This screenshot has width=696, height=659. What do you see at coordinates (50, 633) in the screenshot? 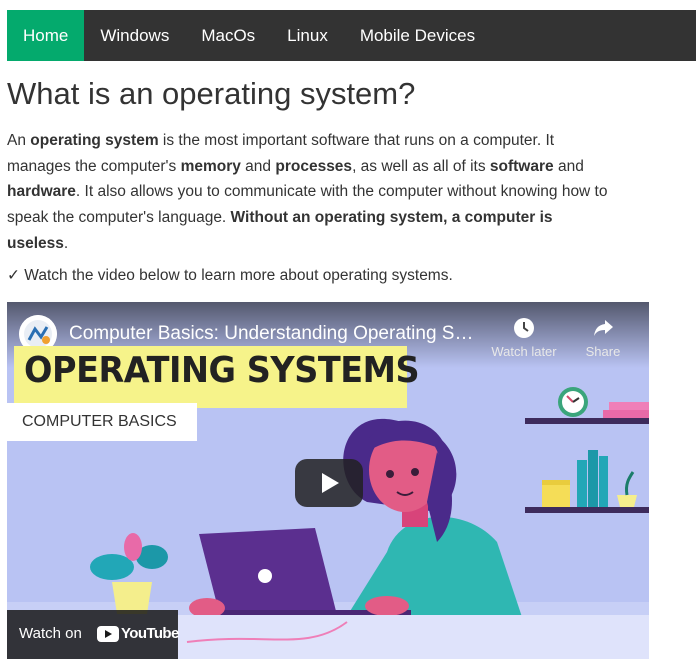
I see `watch-on-label: Watch on` at bounding box center [50, 633].